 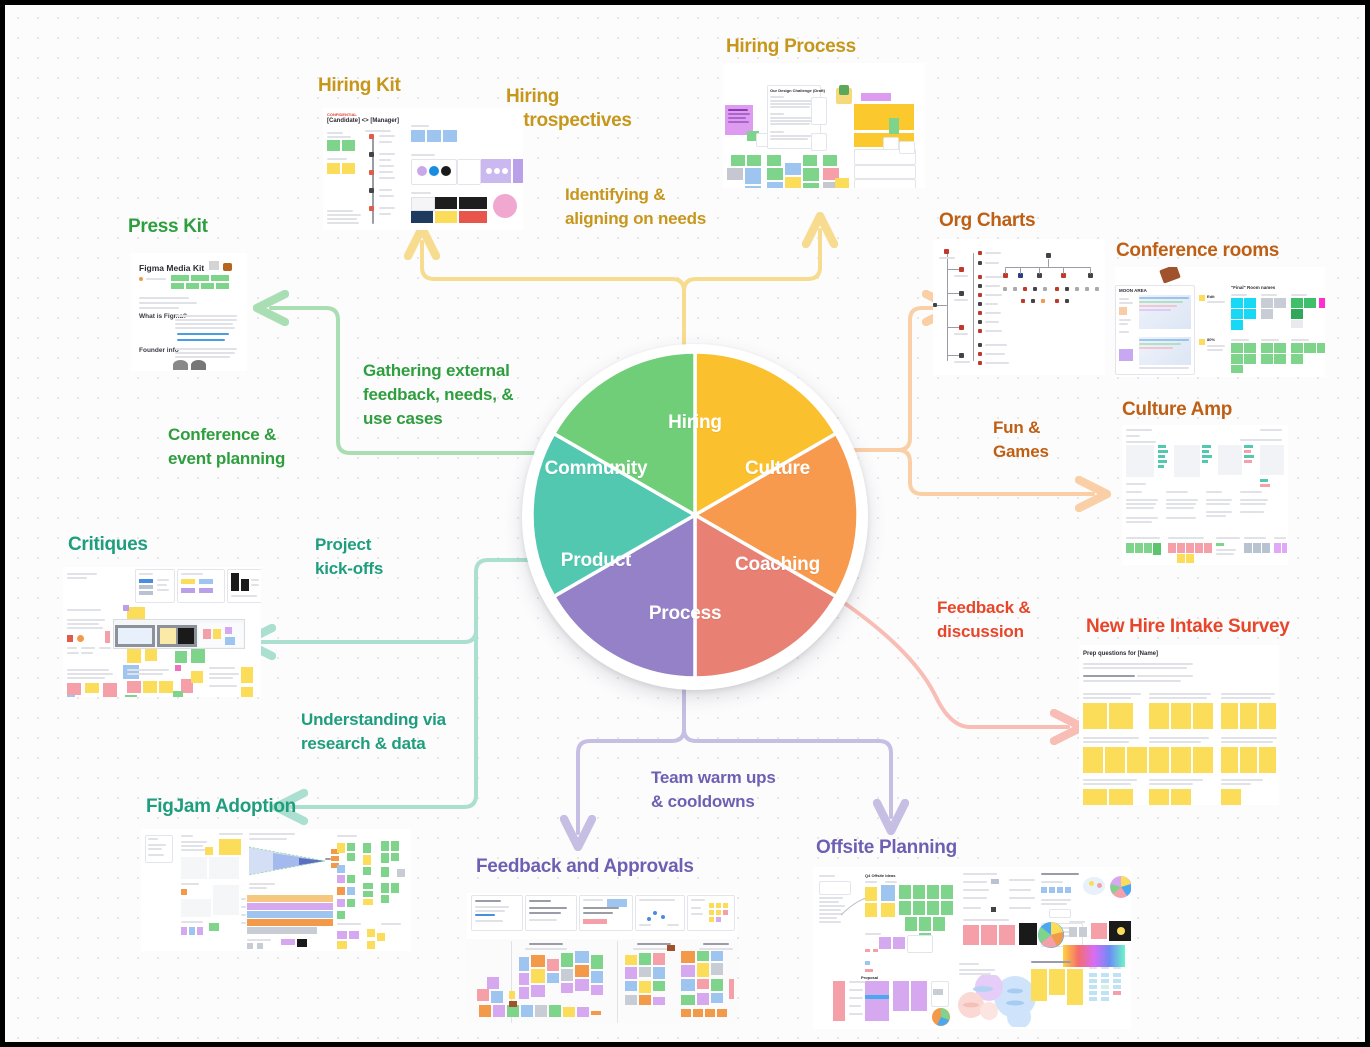 I want to click on node-title-hiring-process: Hiring Process, so click(x=791, y=47).